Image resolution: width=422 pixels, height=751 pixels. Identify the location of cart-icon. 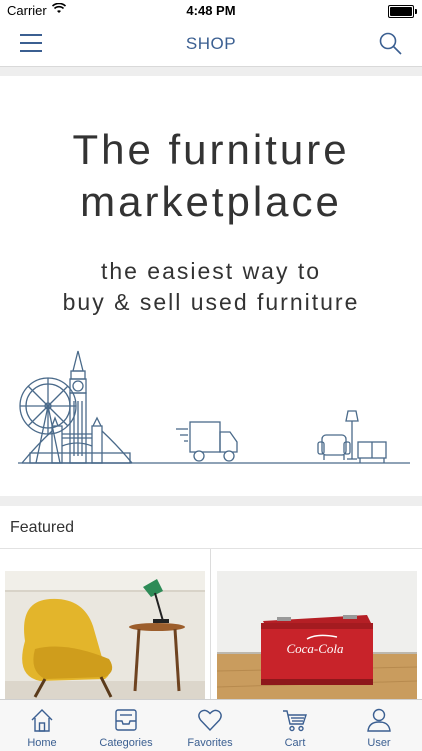
(295, 721).